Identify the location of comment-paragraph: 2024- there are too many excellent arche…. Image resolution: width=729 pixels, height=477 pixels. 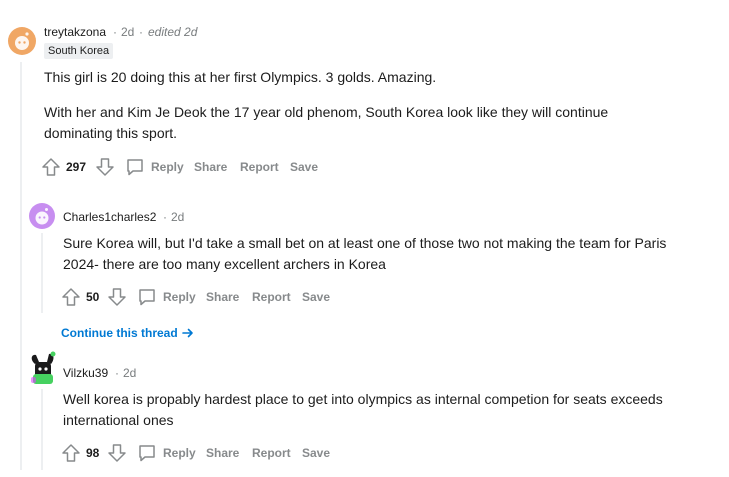
(224, 264).